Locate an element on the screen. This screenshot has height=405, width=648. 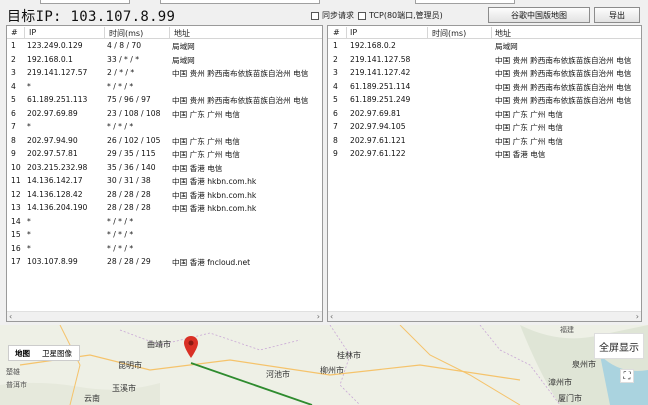
hop-time: 28 / 28 / 29 is located at coordinates (129, 261).